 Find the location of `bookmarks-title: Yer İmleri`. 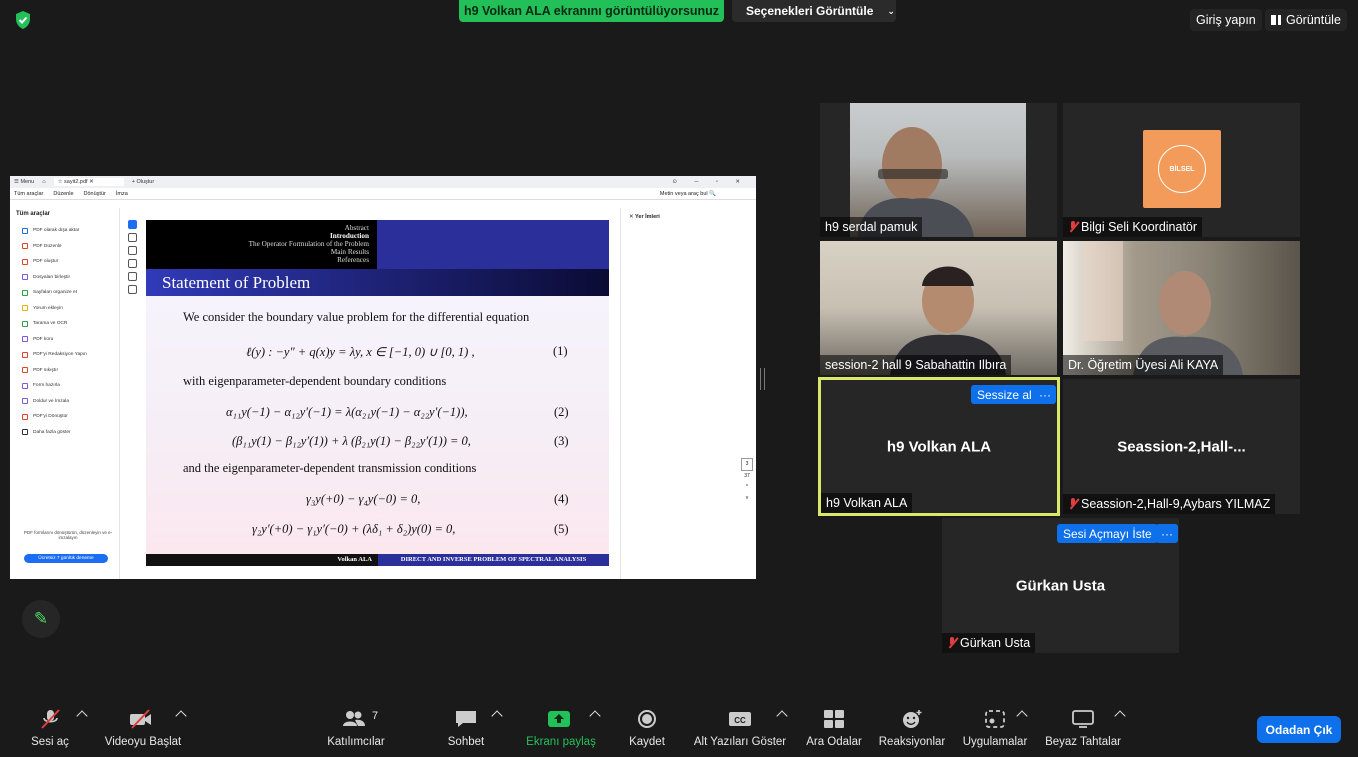

bookmarks-title: Yer İmleri is located at coordinates (647, 217).